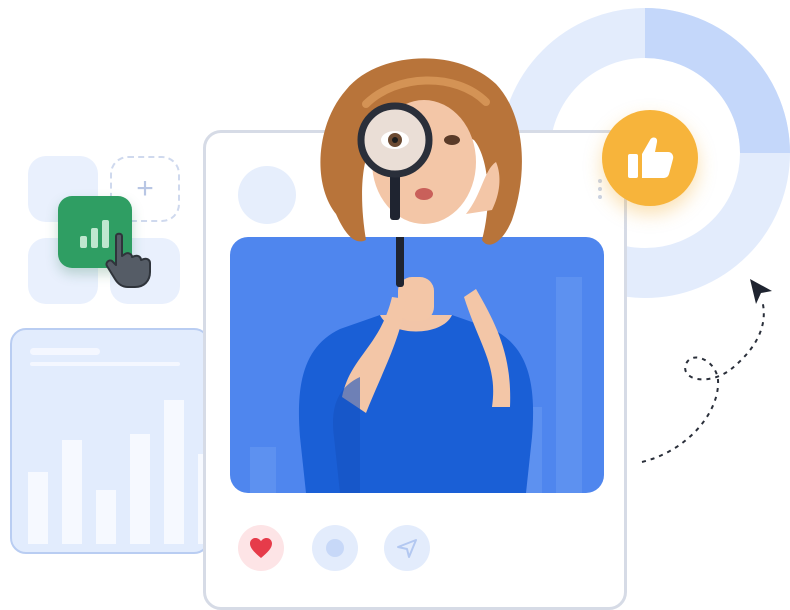  I want to click on heart-icon, so click(261, 548).